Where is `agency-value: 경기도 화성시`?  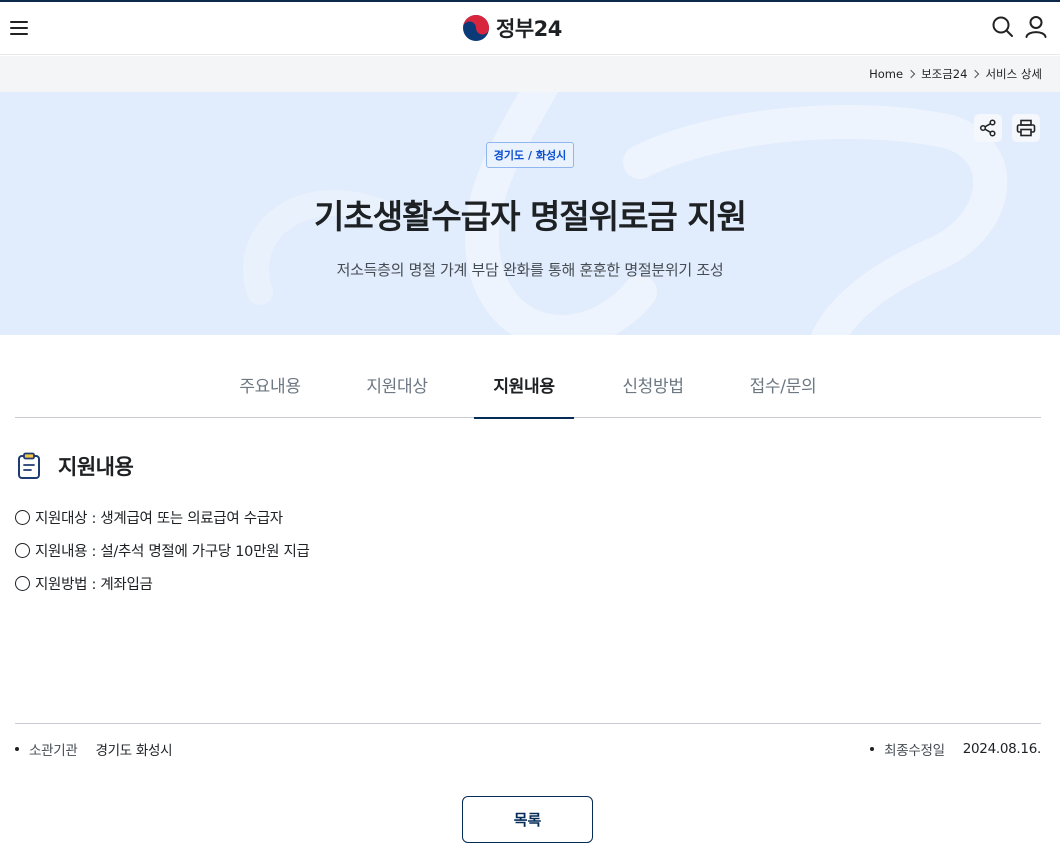 agency-value: 경기도 화성시 is located at coordinates (134, 751).